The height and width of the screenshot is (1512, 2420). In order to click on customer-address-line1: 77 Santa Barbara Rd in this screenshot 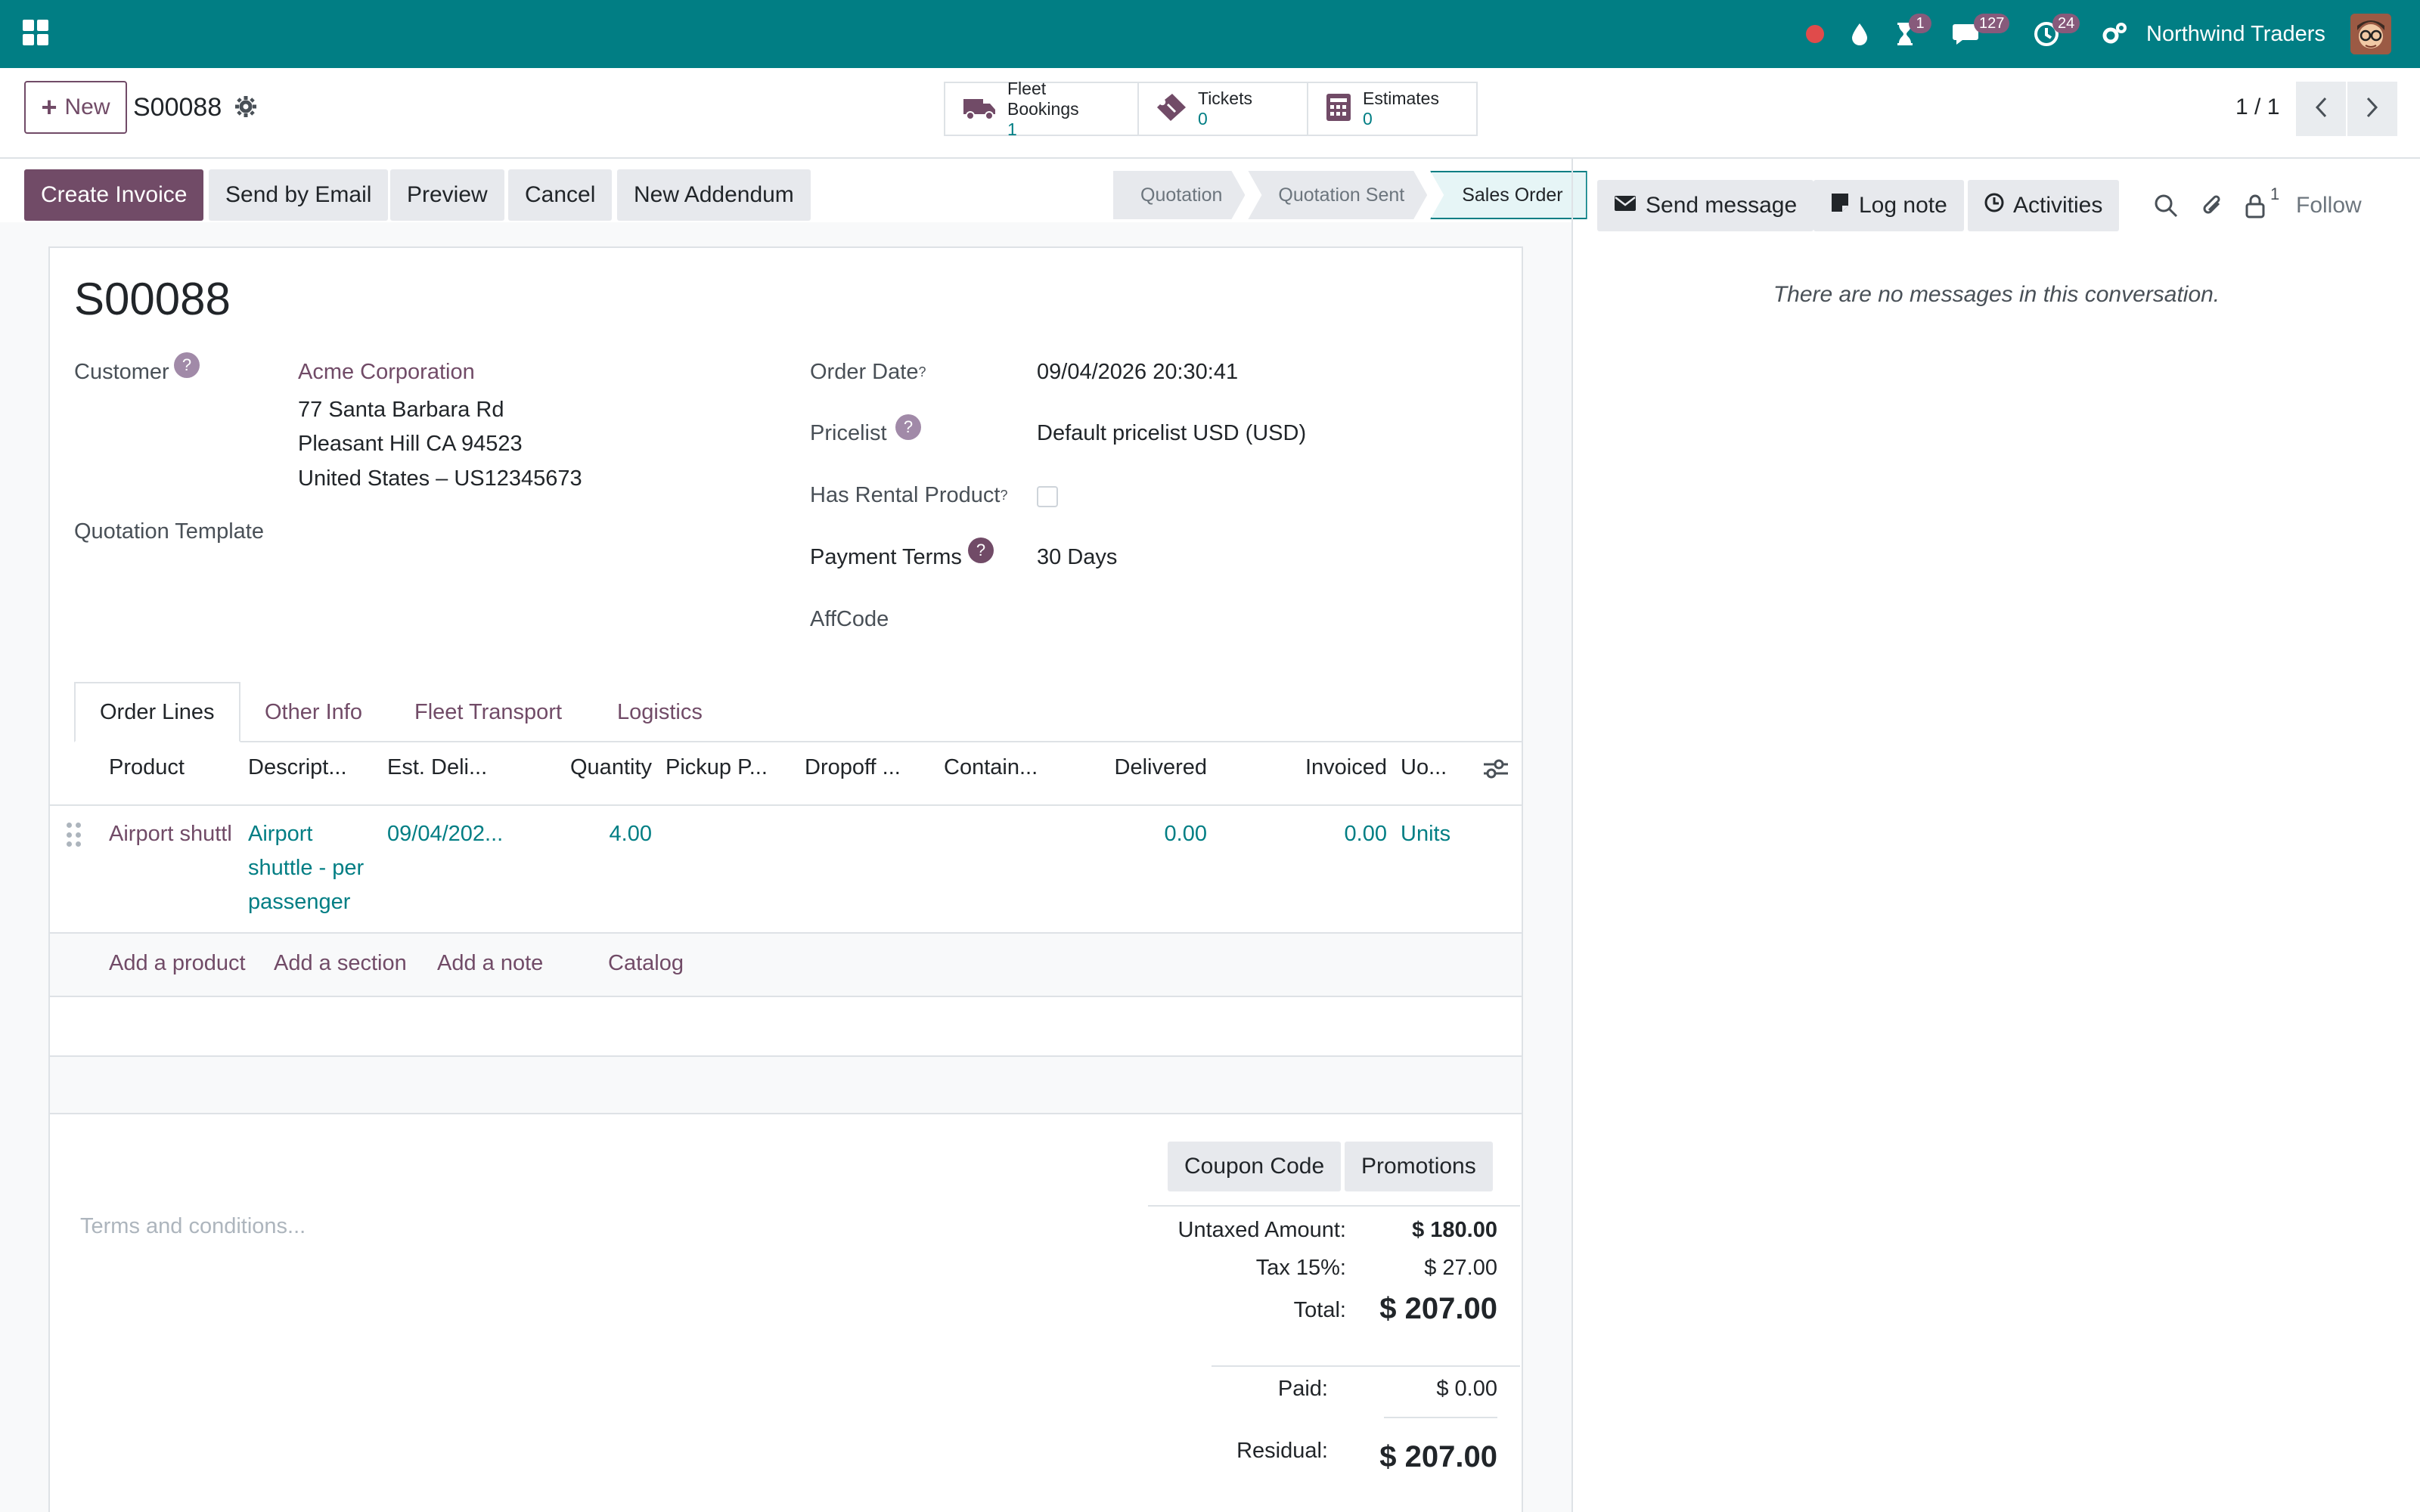, I will do `click(401, 410)`.